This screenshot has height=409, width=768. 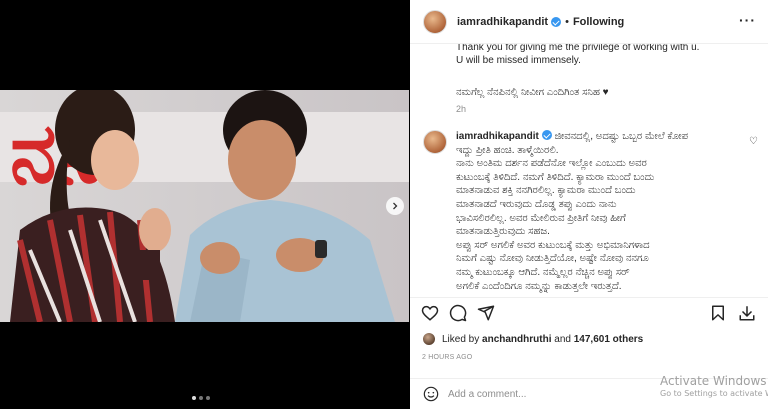 I want to click on comment-icon, so click(x=458, y=313).